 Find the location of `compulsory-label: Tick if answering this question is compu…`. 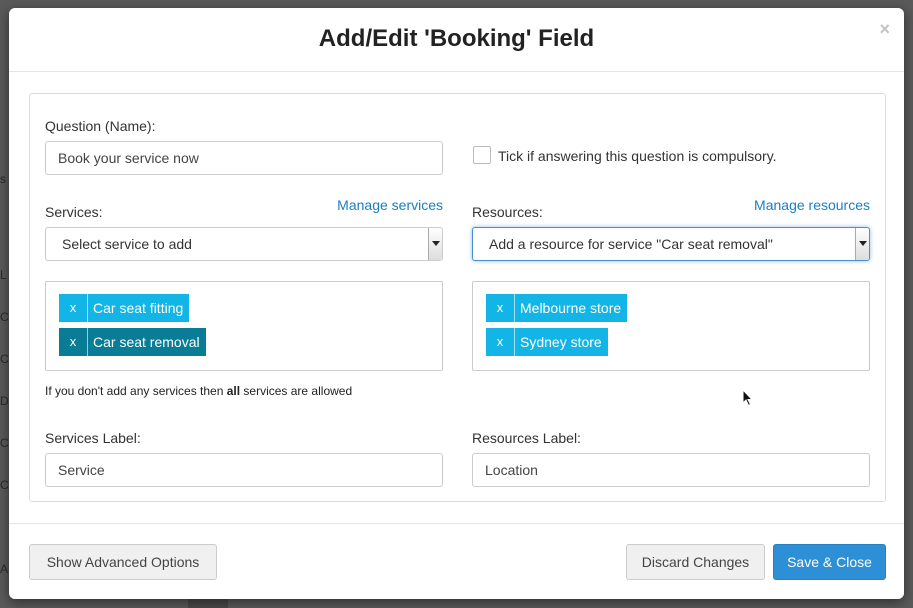

compulsory-label: Tick if answering this question is compu… is located at coordinates (637, 156).